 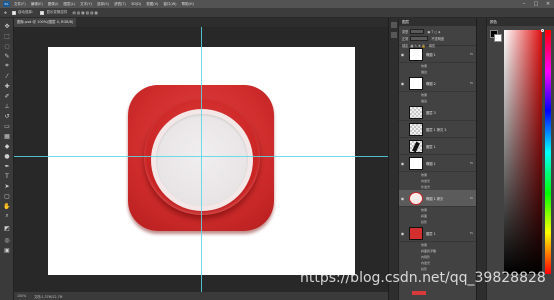 I want to click on marquee-tool-icon: ⬚, so click(x=7, y=36).